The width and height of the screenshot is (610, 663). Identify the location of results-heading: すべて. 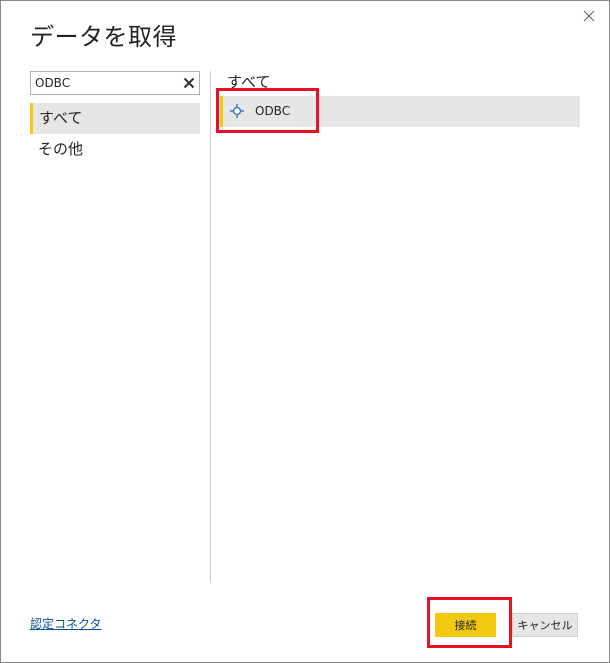
(249, 82).